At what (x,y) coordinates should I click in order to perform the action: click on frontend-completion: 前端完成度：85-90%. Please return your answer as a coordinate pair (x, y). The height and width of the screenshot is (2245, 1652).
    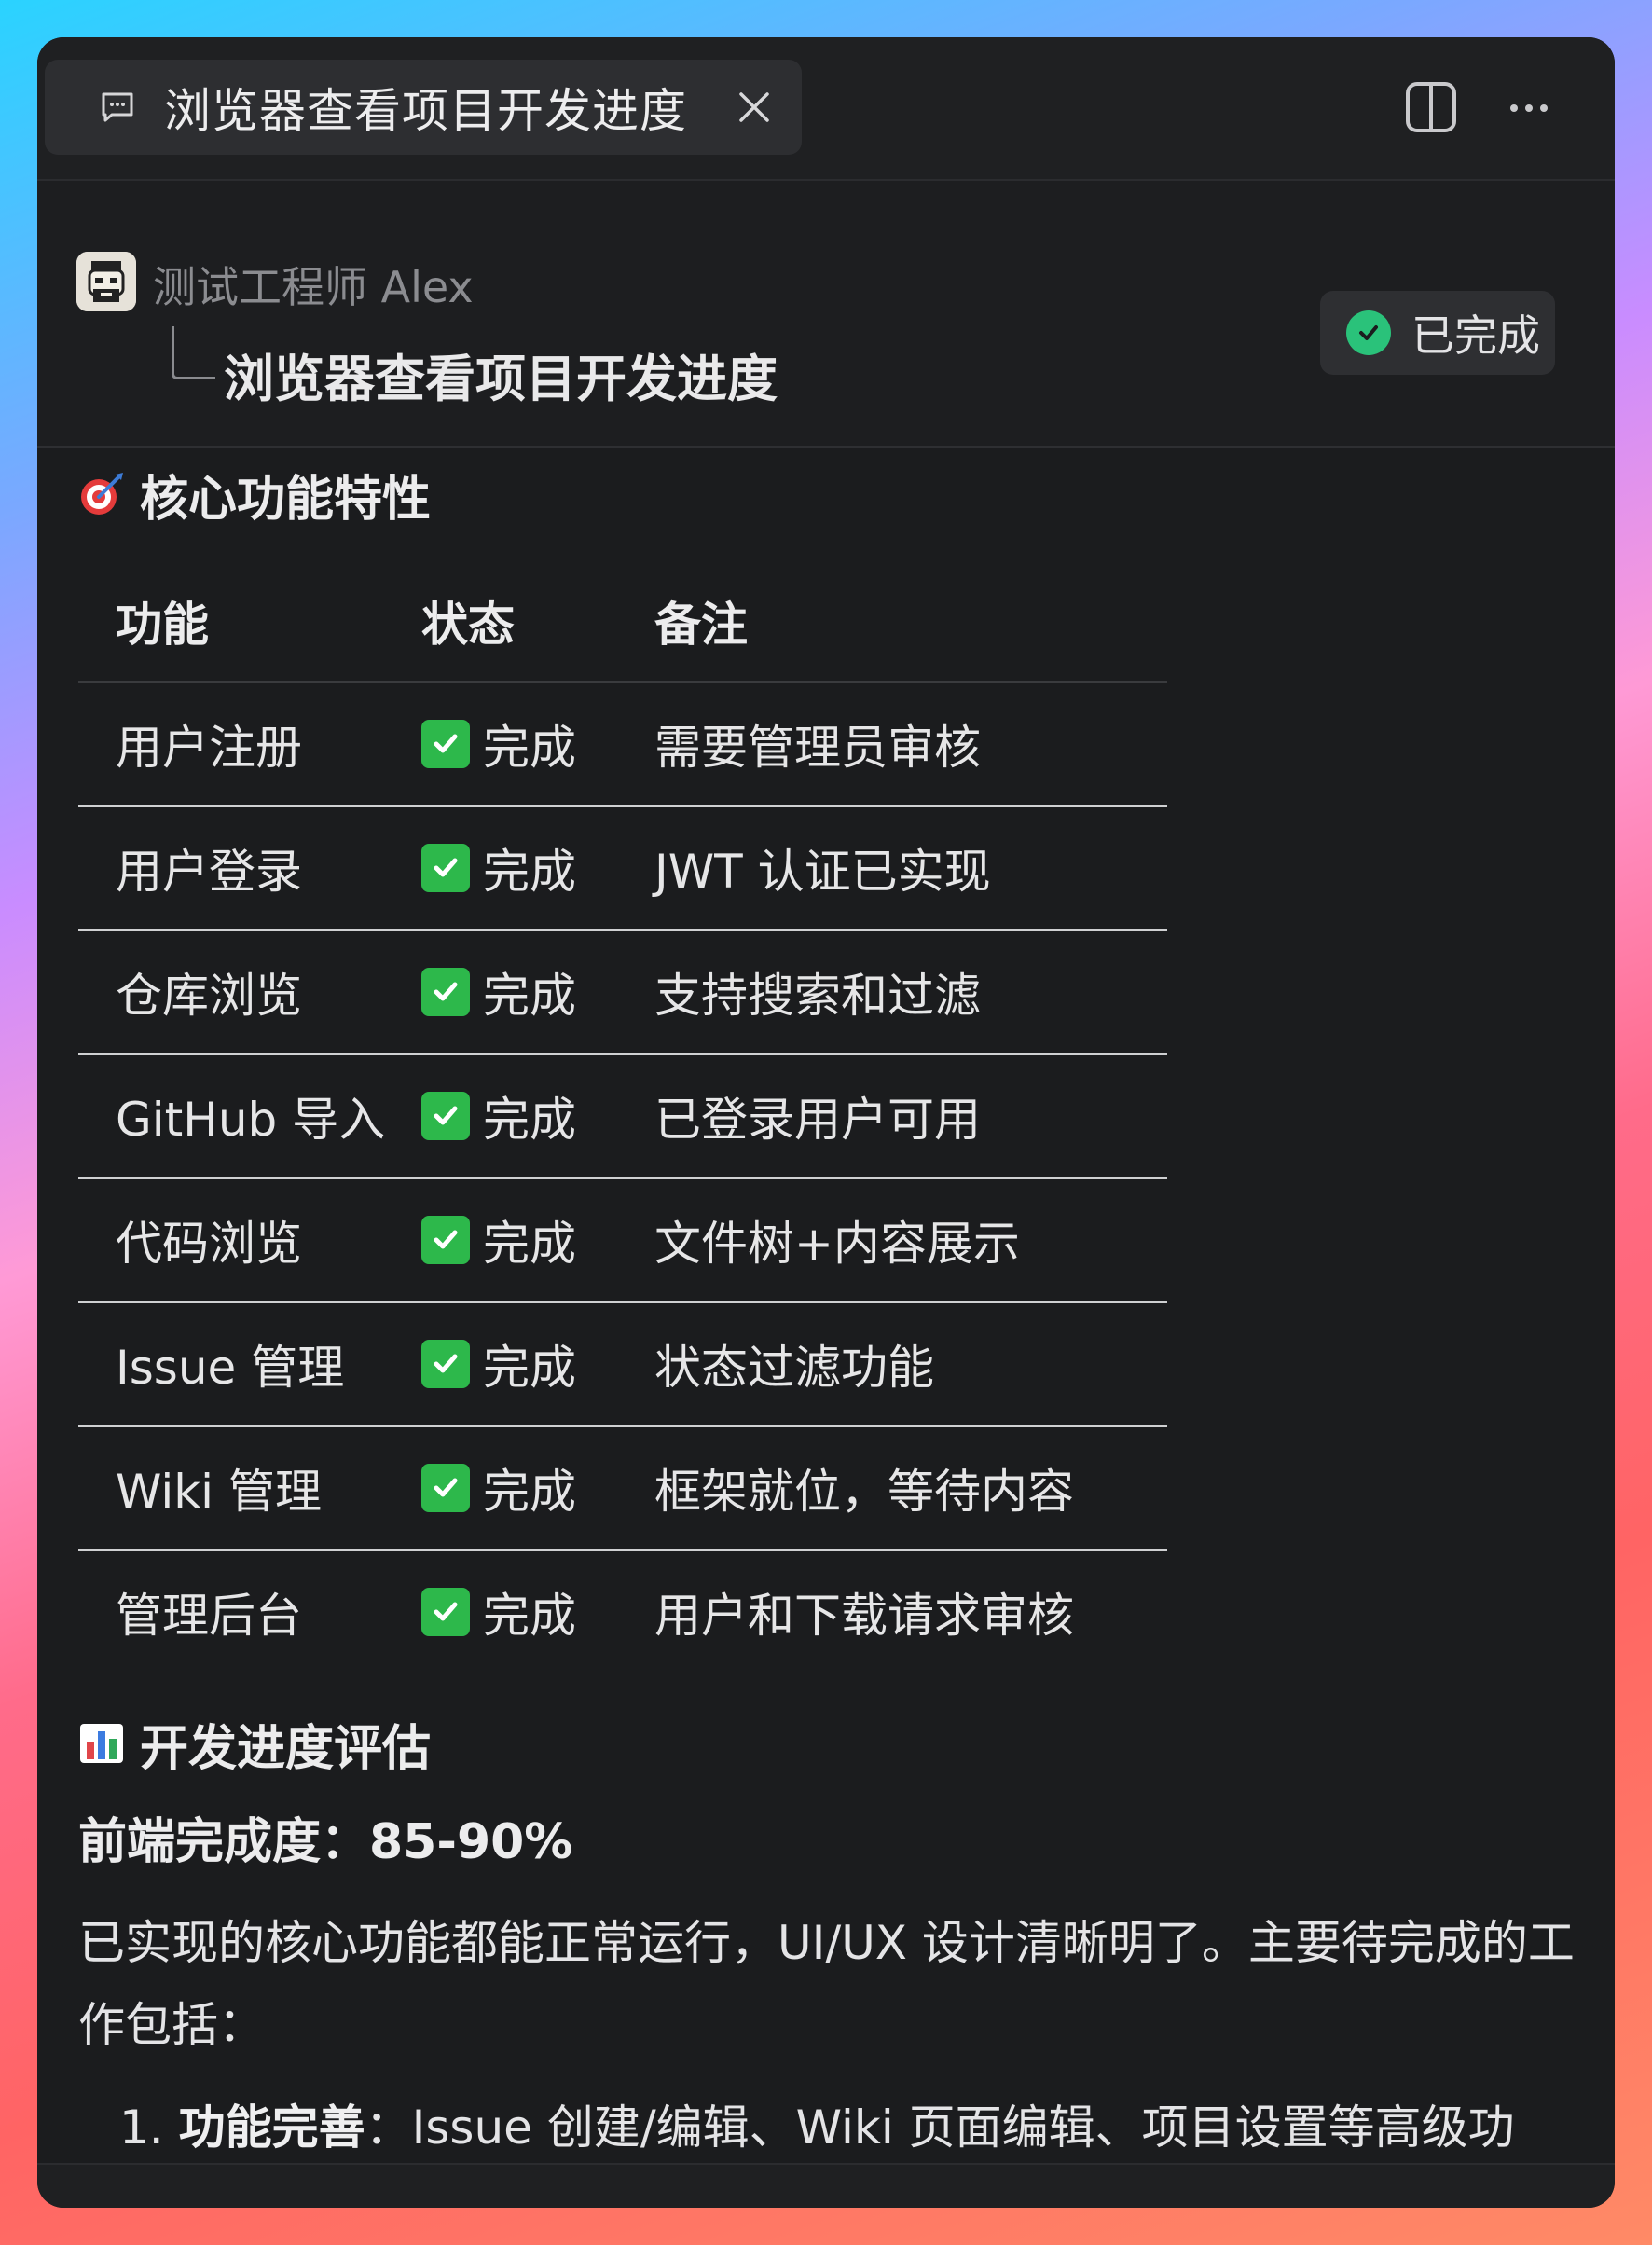
    Looking at the image, I should click on (326, 1842).